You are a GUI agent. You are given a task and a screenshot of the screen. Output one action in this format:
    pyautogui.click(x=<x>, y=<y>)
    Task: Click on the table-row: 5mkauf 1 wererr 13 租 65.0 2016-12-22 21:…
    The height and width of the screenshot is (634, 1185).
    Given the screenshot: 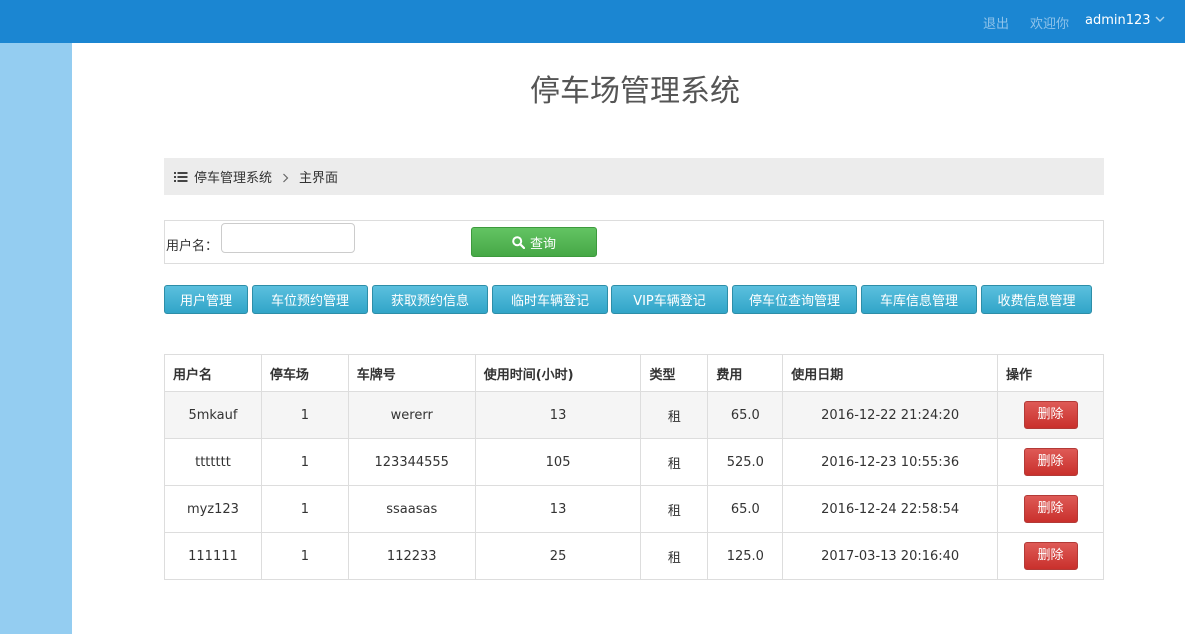 What is the action you would take?
    pyautogui.click(x=634, y=415)
    